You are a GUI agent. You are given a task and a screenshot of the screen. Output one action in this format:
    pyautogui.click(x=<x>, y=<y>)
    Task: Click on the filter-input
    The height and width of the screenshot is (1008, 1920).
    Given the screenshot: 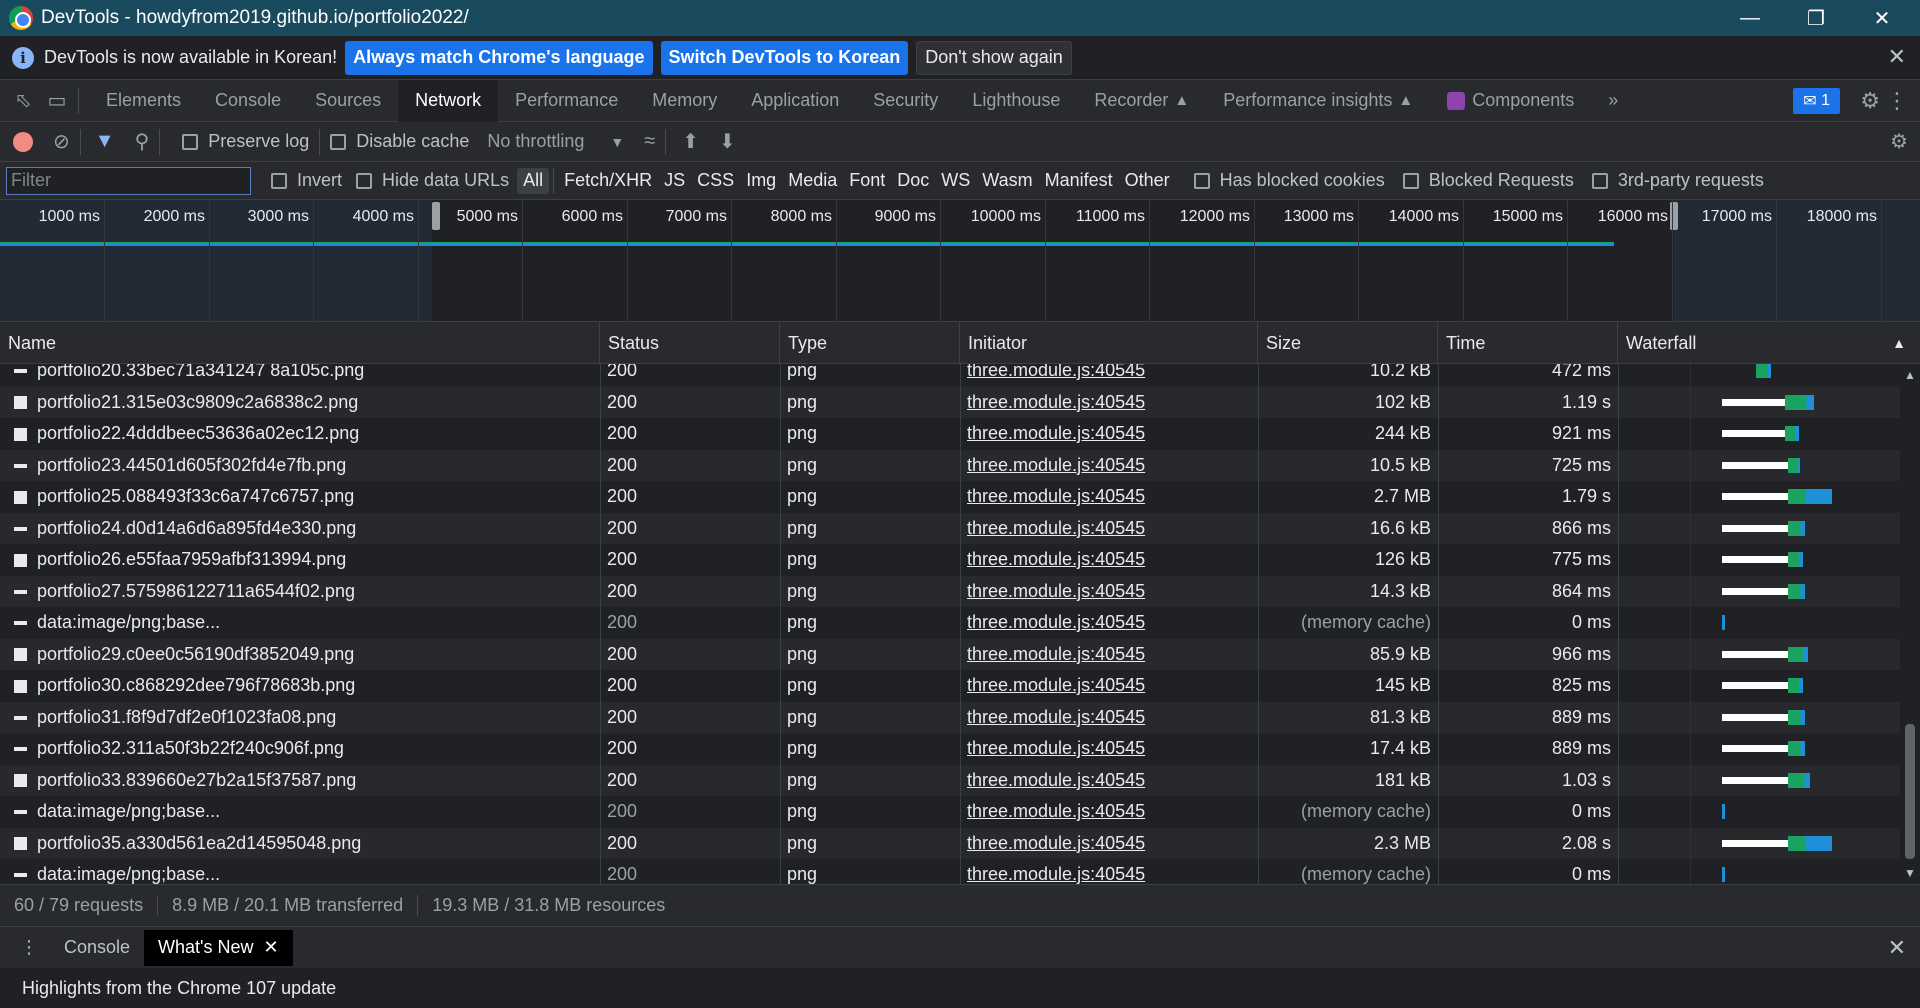 What is the action you would take?
    pyautogui.click(x=128, y=180)
    